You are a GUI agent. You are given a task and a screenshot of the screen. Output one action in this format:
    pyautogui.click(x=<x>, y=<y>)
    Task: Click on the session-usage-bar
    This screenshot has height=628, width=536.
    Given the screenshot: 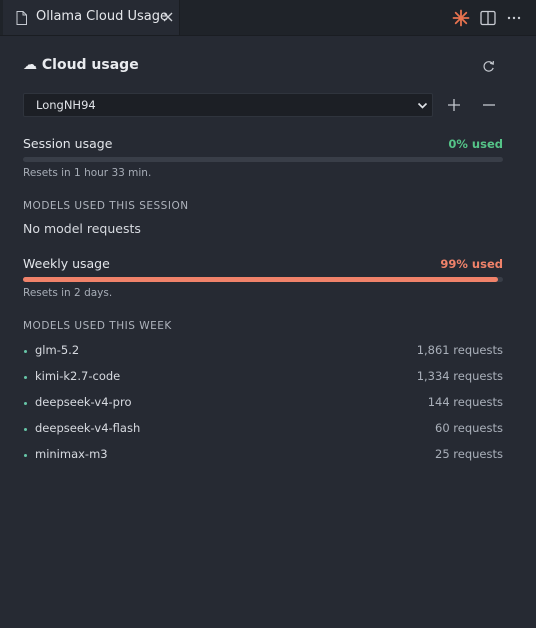 What is the action you would take?
    pyautogui.click(x=263, y=159)
    